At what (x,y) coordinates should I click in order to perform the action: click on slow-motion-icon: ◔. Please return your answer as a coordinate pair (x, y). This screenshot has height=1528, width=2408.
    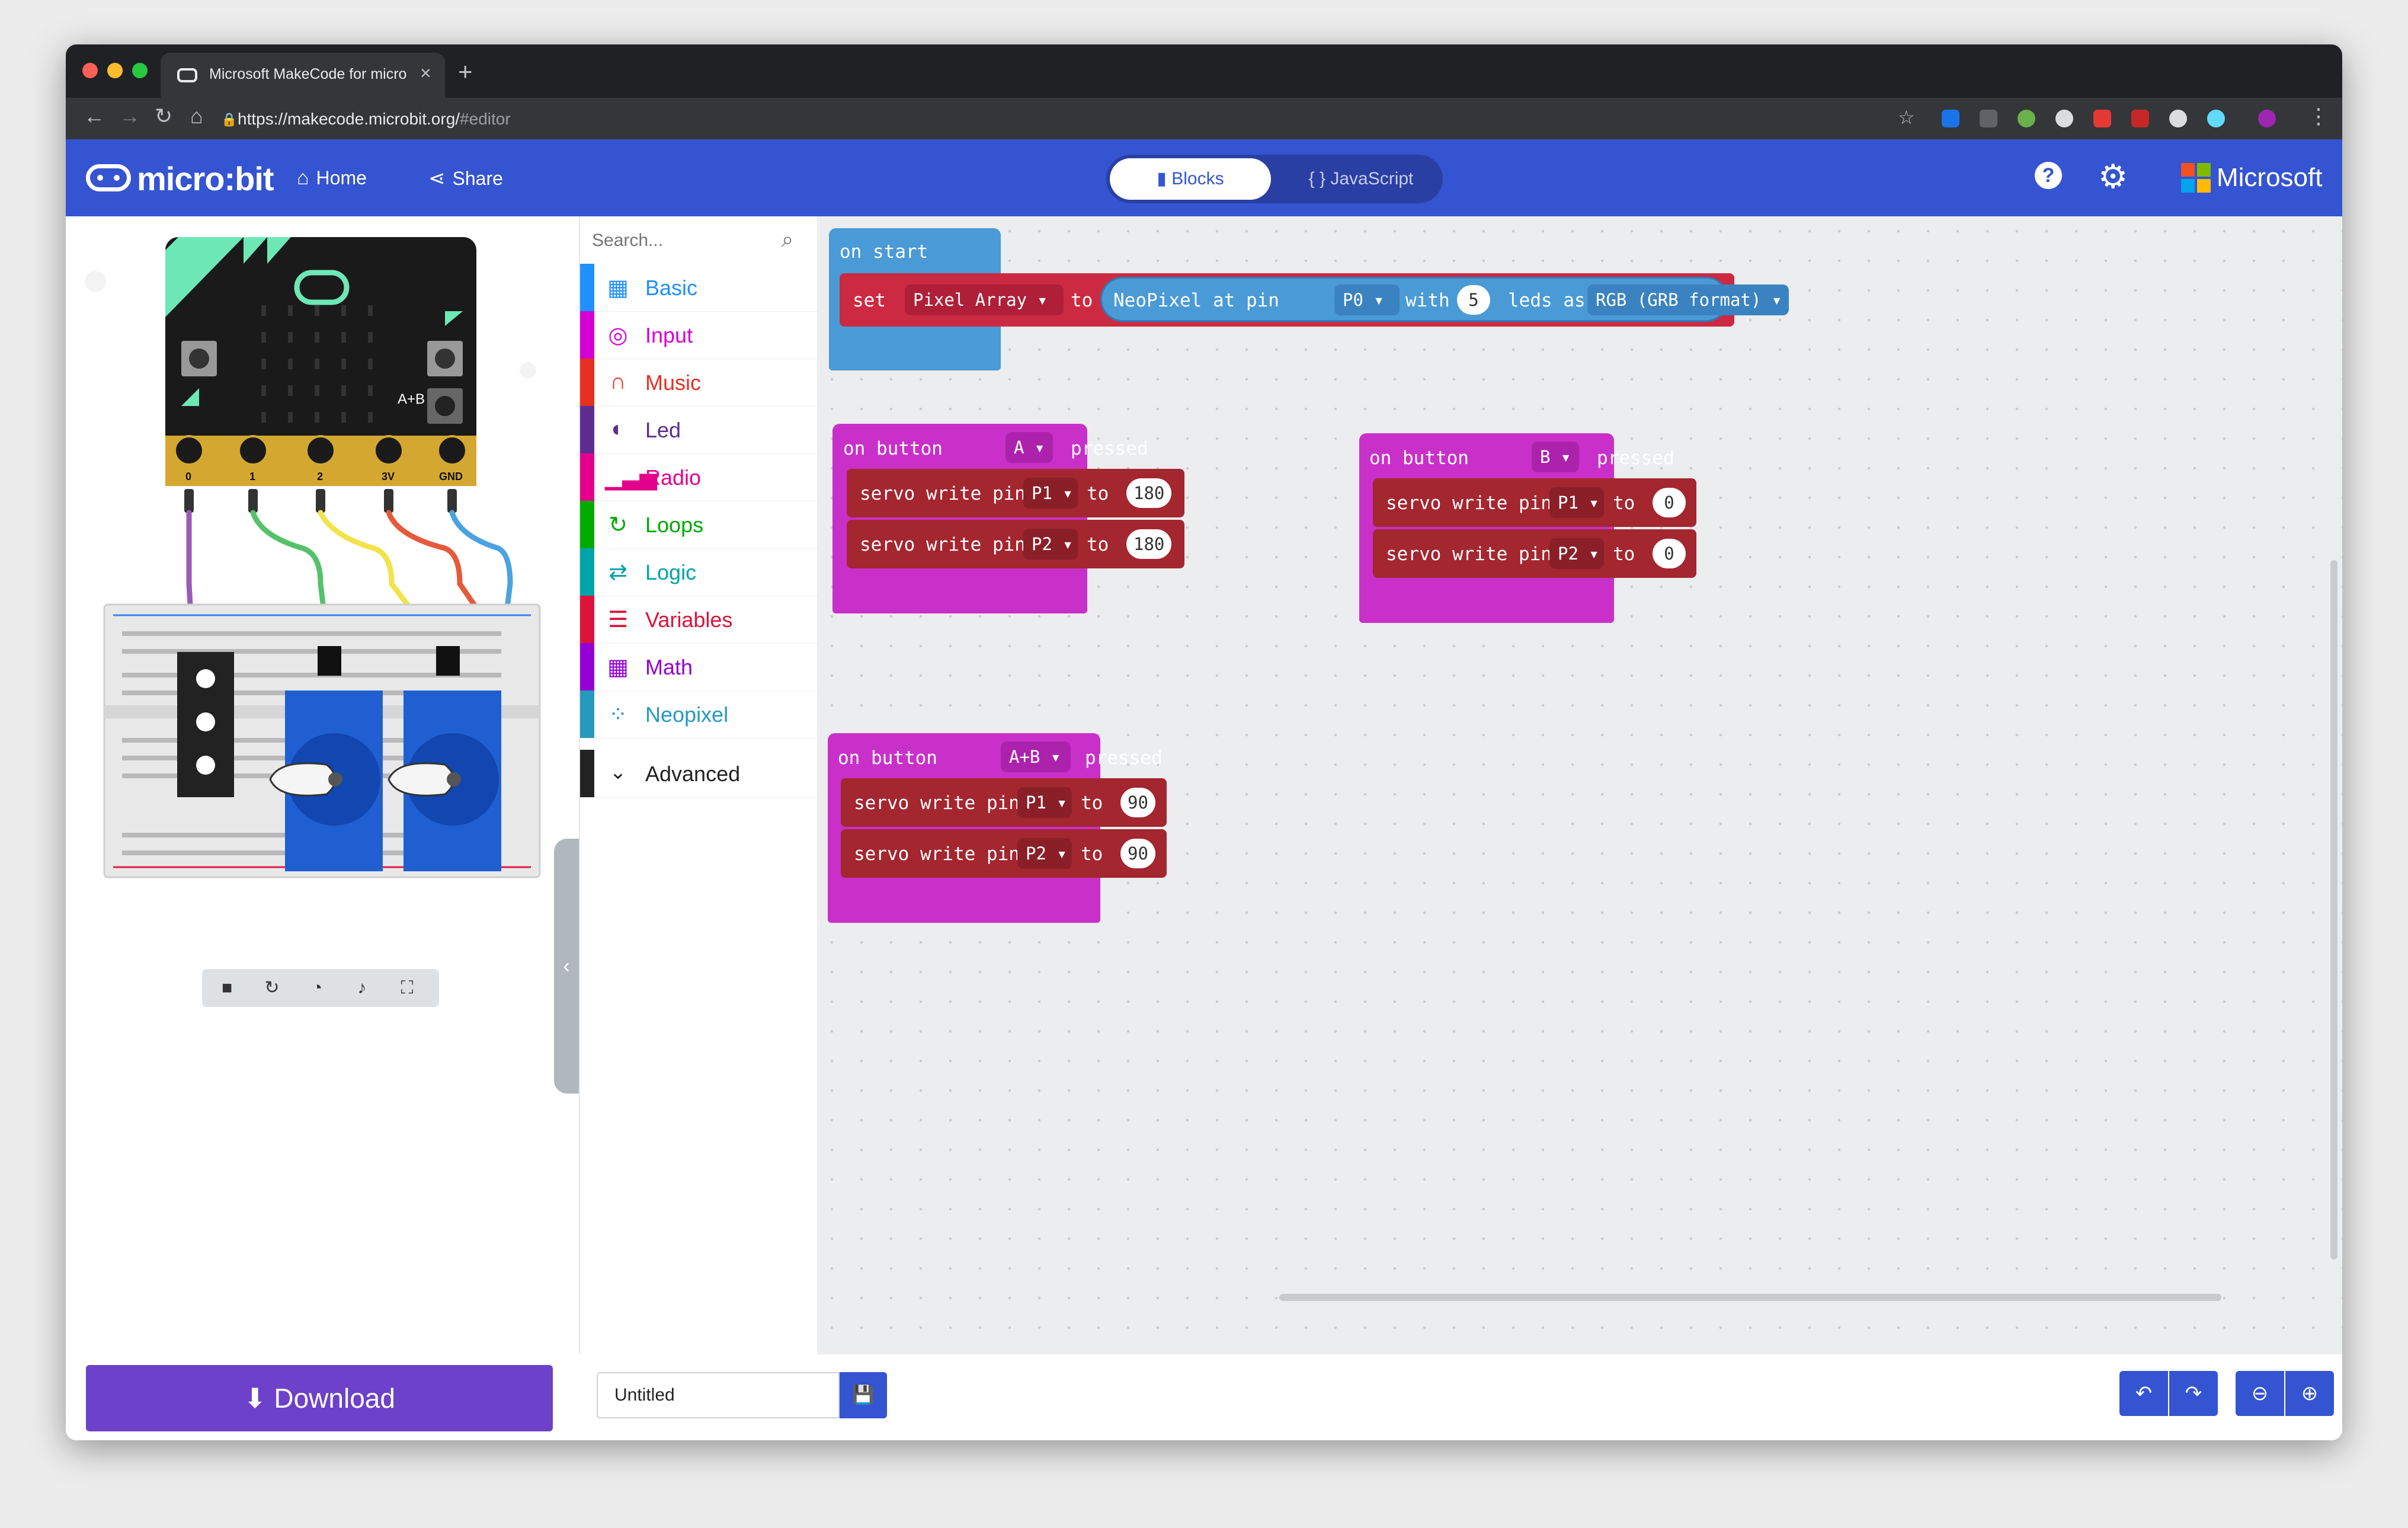
    Looking at the image, I should click on (317, 988).